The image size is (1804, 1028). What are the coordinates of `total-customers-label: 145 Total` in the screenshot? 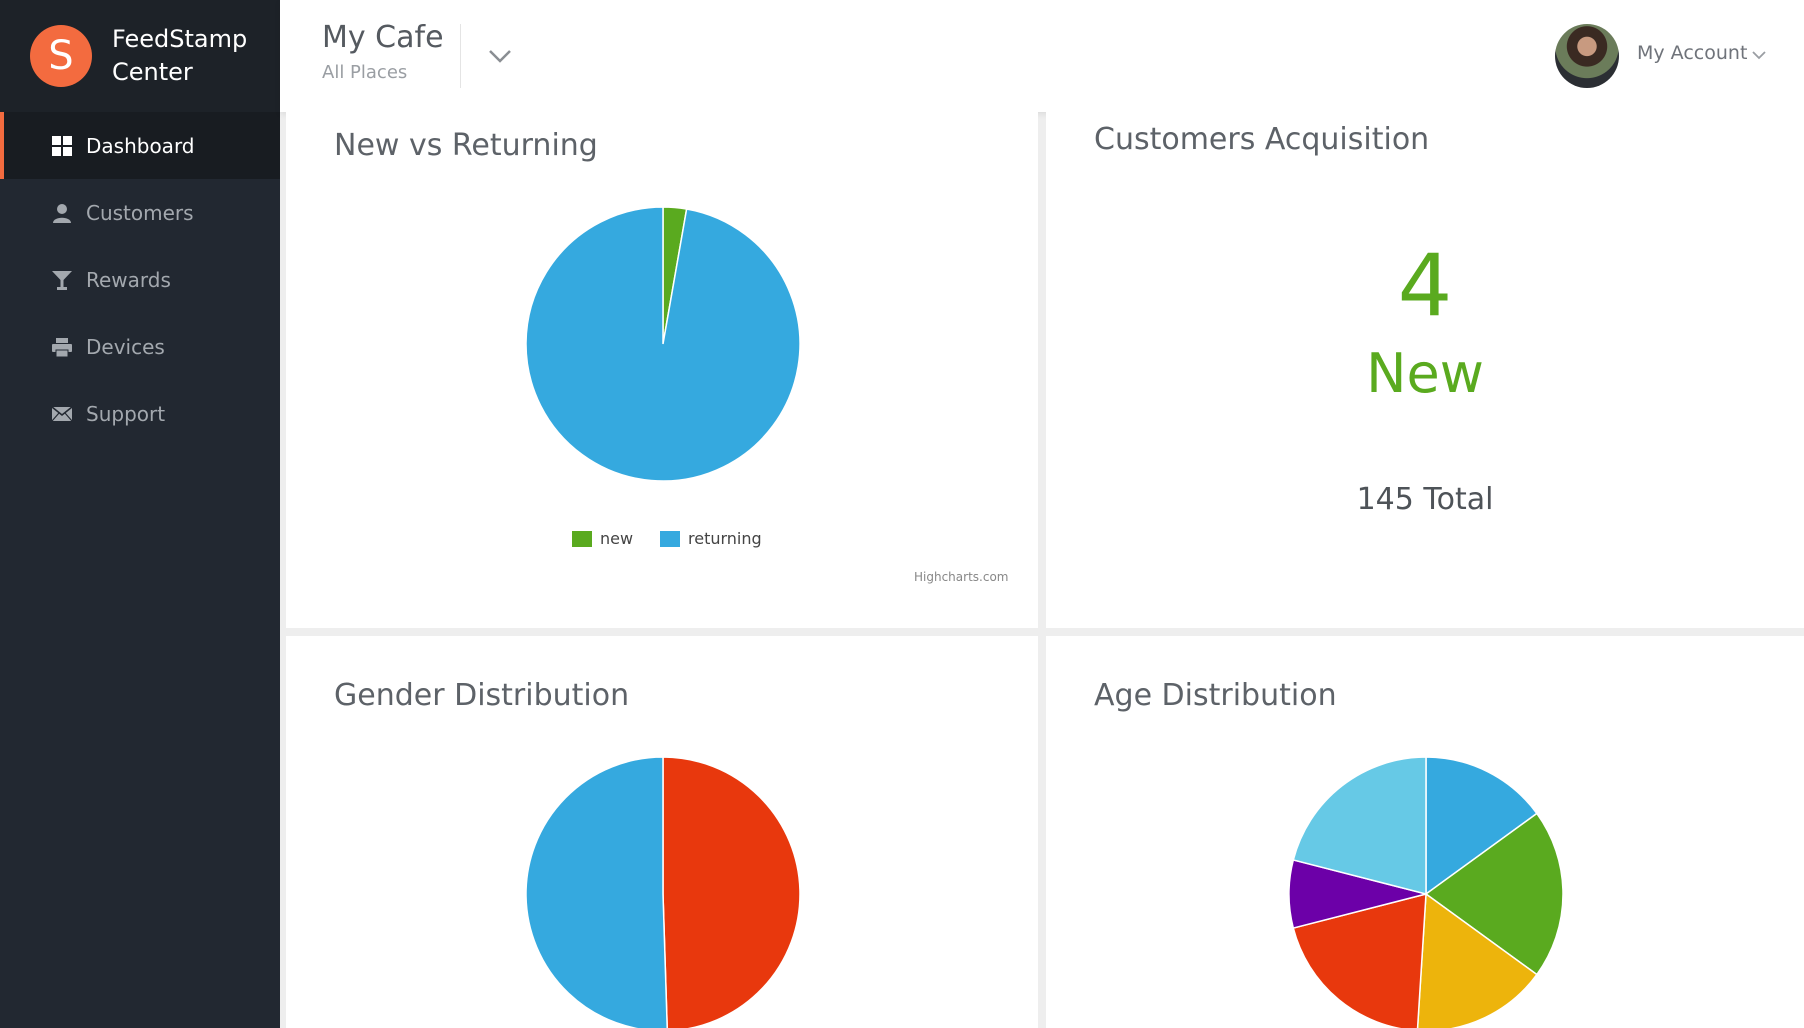 It's located at (1425, 499).